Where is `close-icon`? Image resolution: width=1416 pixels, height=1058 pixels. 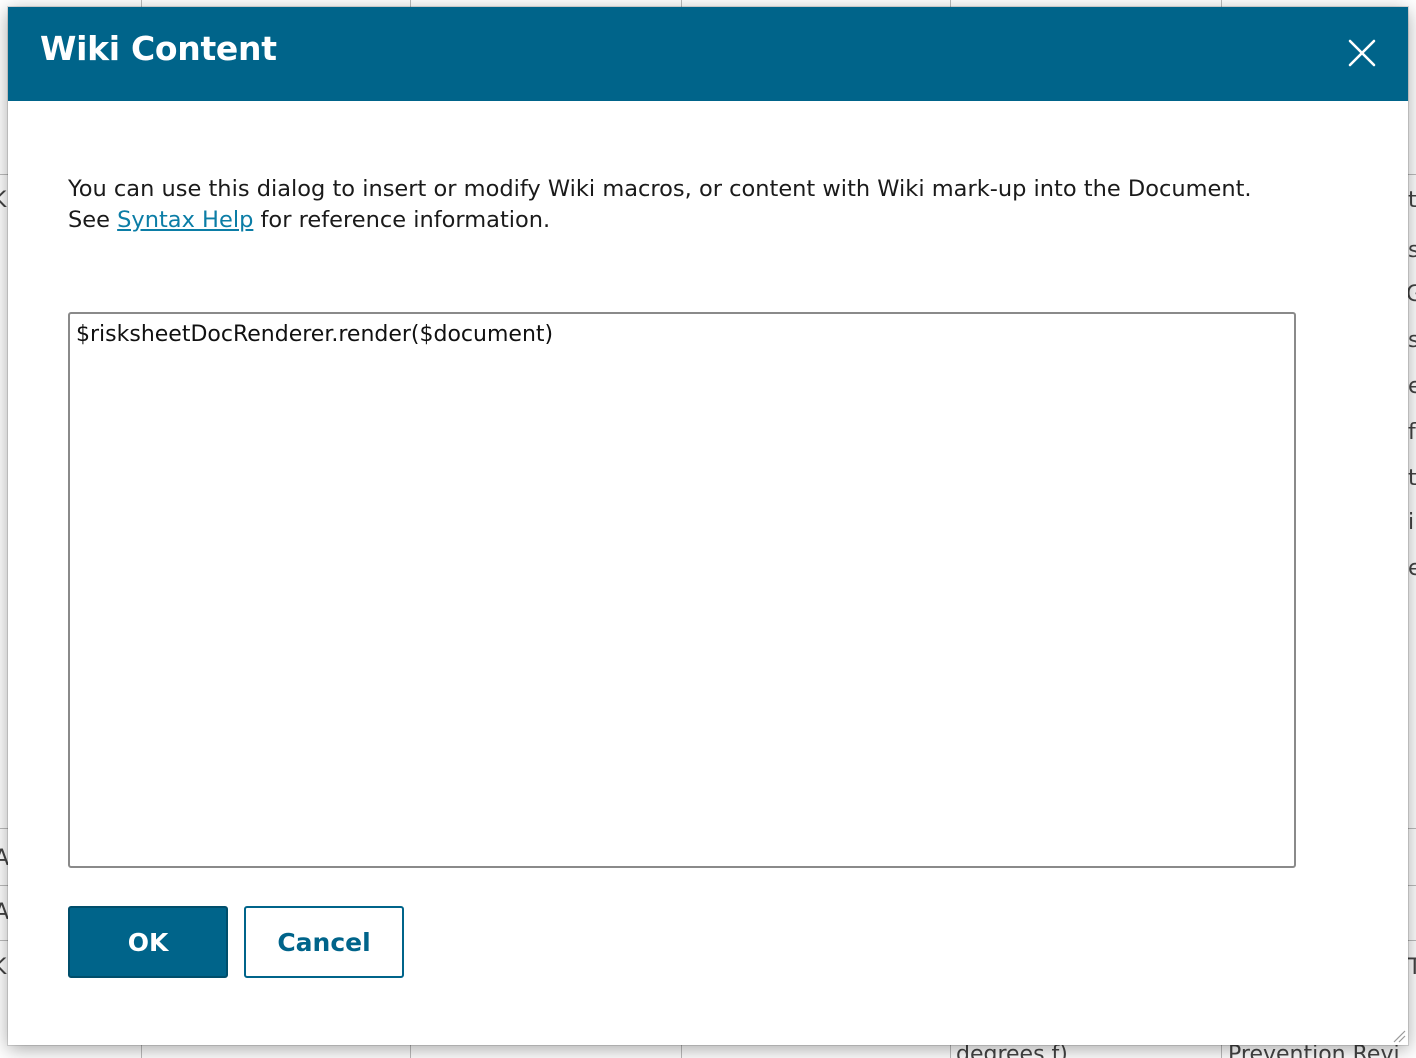 close-icon is located at coordinates (1362, 53).